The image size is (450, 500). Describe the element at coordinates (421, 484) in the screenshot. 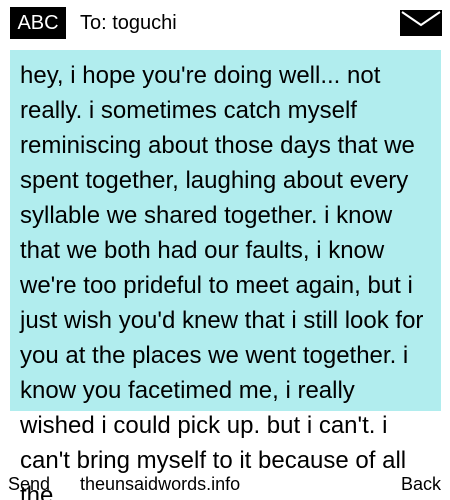

I see `back-button: Back` at that location.